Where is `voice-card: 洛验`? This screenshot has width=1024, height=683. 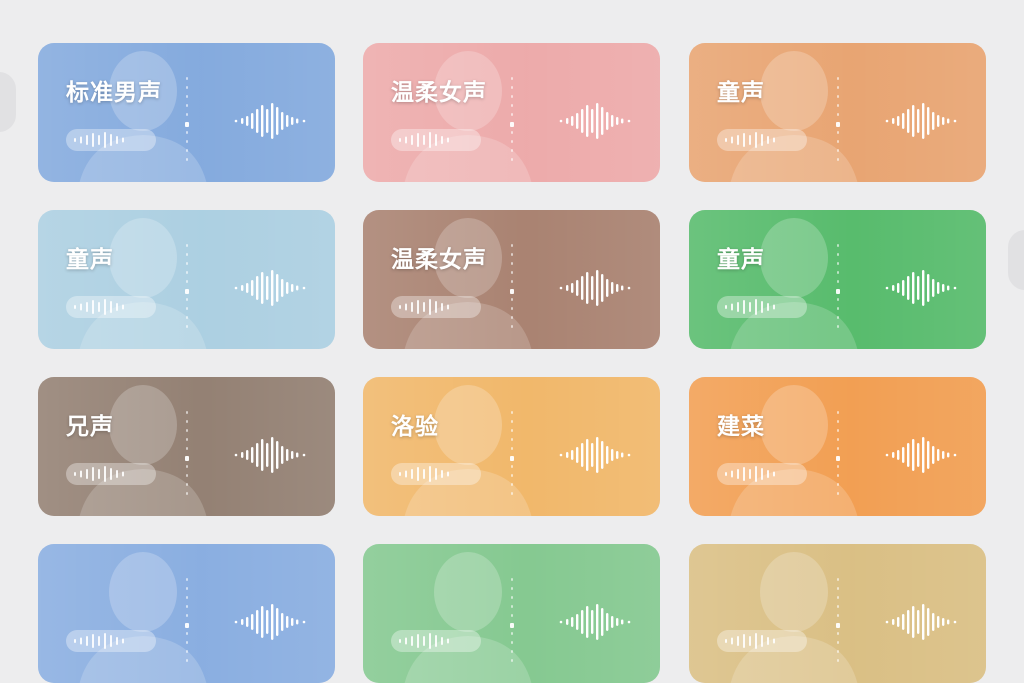 voice-card: 洛验 is located at coordinates (511, 446).